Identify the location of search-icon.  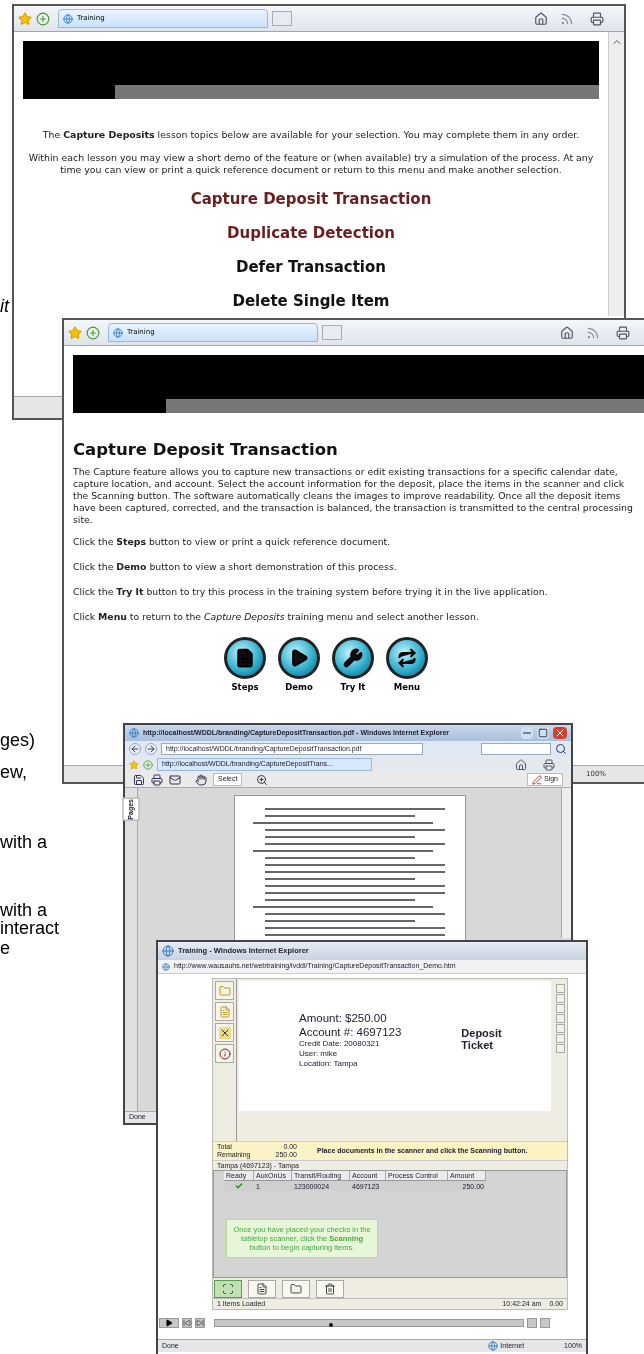
(561, 749).